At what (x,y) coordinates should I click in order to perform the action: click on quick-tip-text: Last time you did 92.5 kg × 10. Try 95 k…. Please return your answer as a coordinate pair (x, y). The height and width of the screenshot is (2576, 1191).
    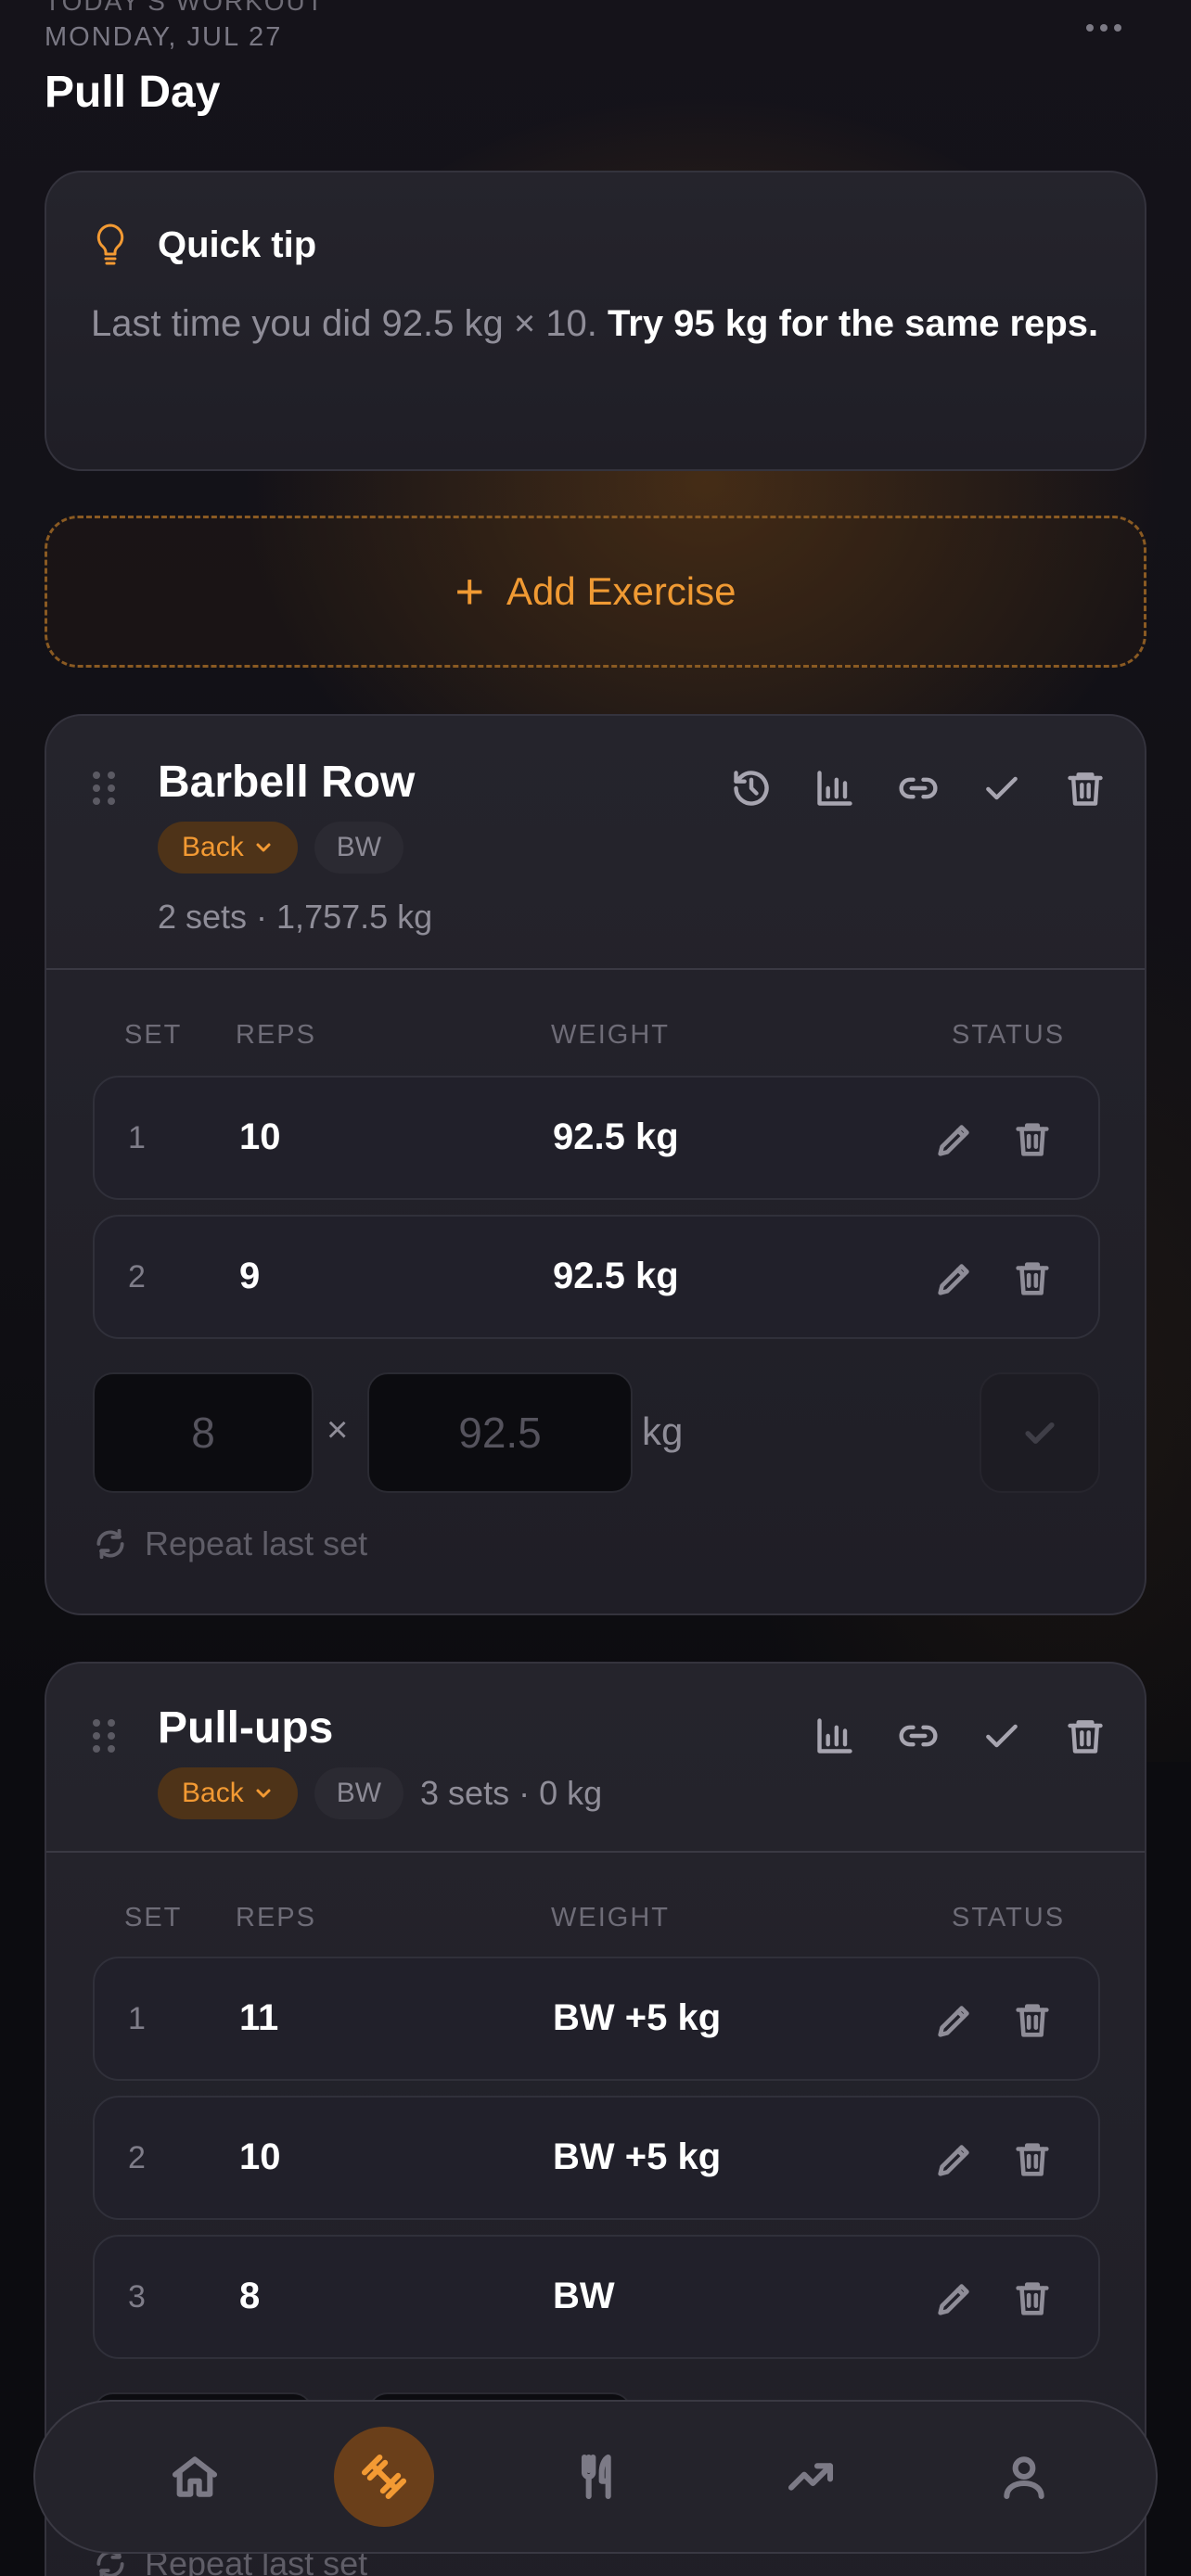
    Looking at the image, I should click on (601, 323).